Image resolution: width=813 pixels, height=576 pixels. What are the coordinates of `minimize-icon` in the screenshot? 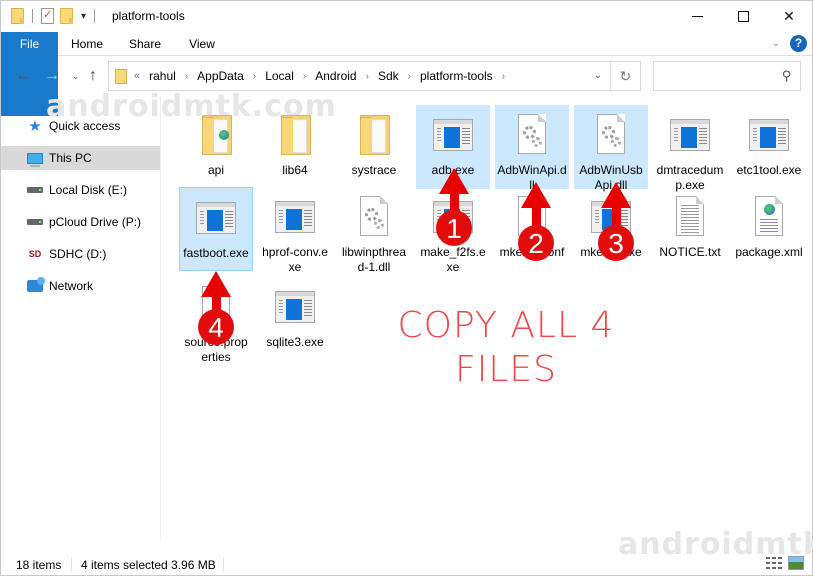 It's located at (697, 16).